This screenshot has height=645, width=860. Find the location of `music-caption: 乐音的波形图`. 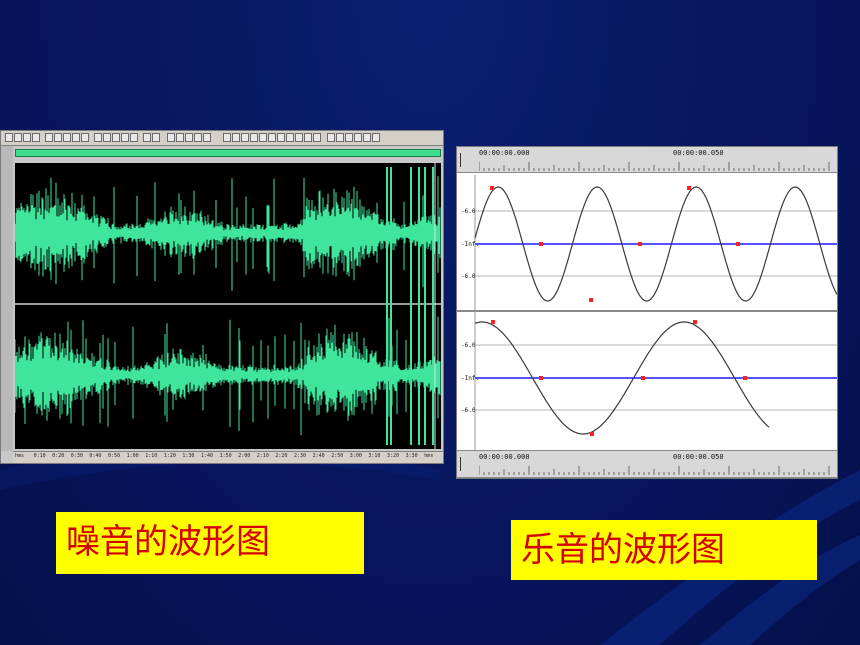

music-caption: 乐音的波形图 is located at coordinates (664, 550).